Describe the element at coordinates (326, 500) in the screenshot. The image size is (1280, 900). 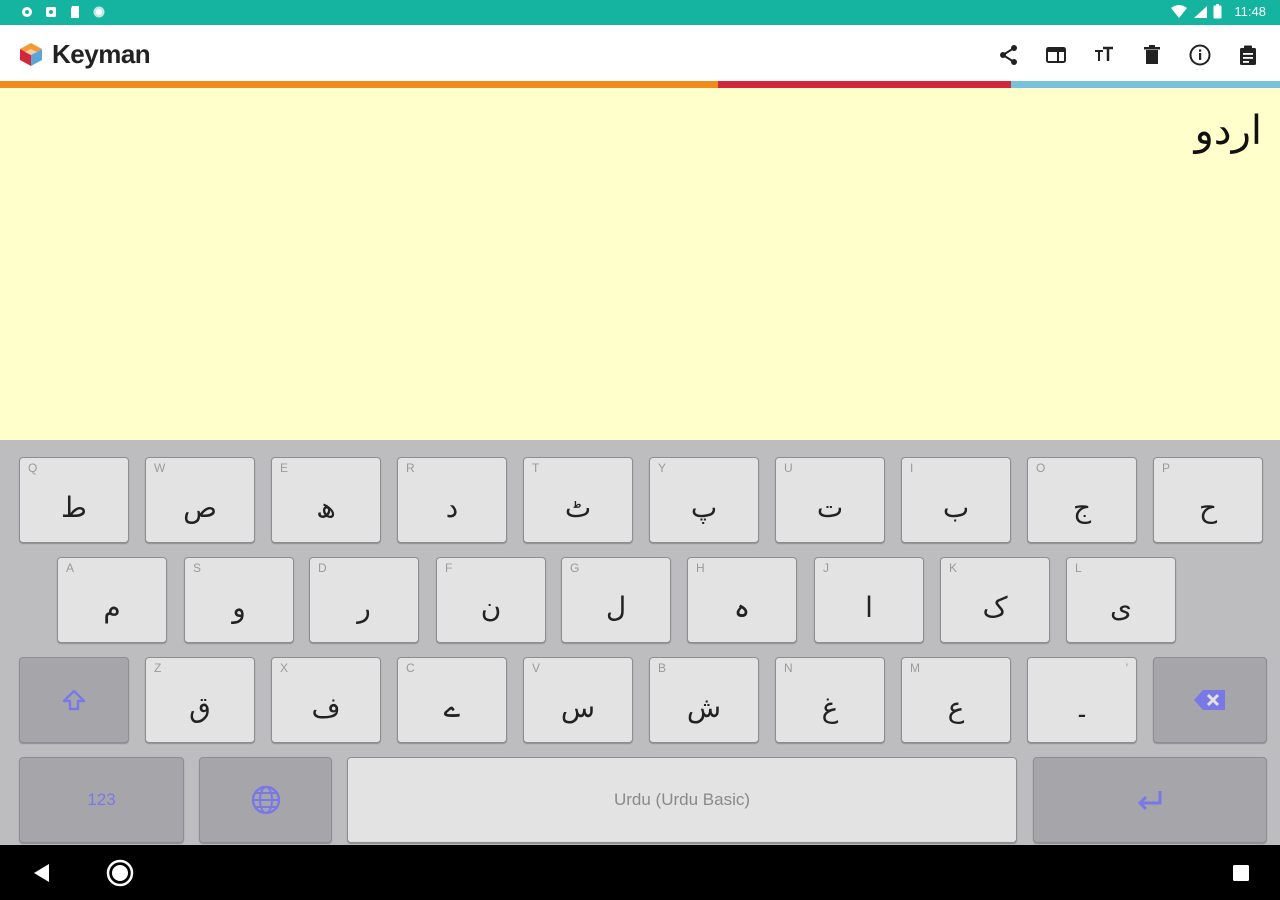
I see `key-e: Eھ` at that location.